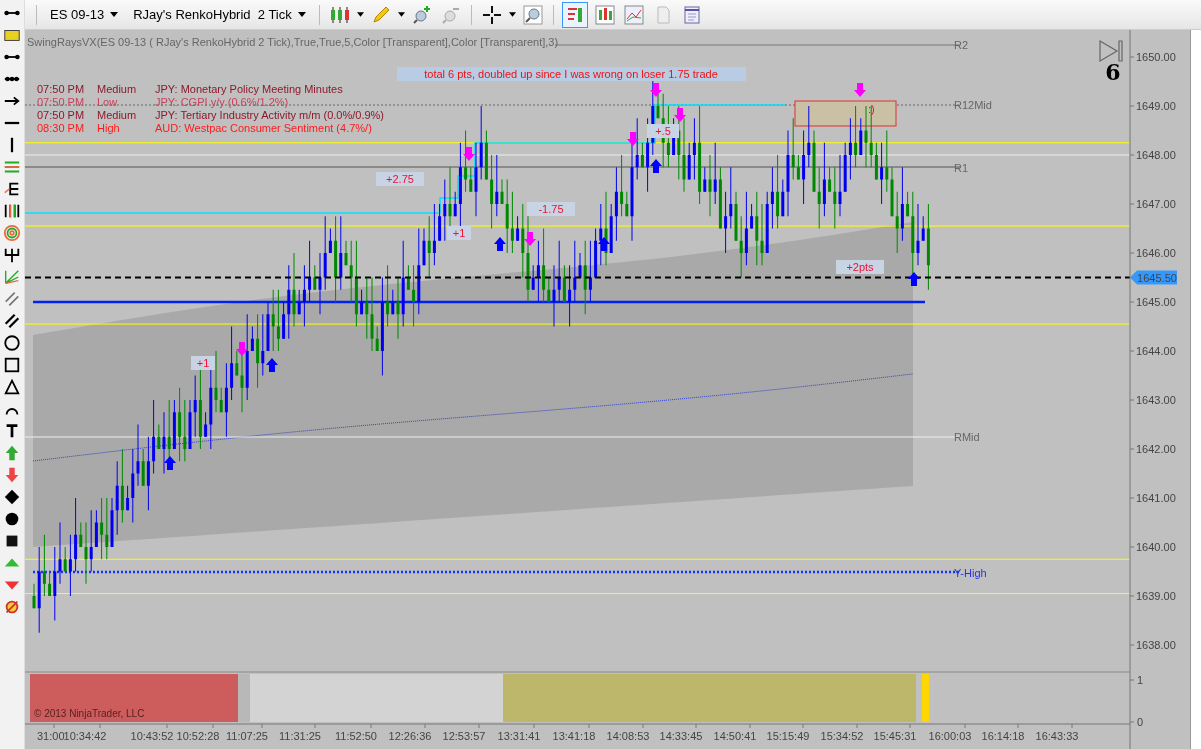 The height and width of the screenshot is (749, 1201). Describe the element at coordinates (12, 519) in the screenshot. I see `dot-tool-icon` at that location.